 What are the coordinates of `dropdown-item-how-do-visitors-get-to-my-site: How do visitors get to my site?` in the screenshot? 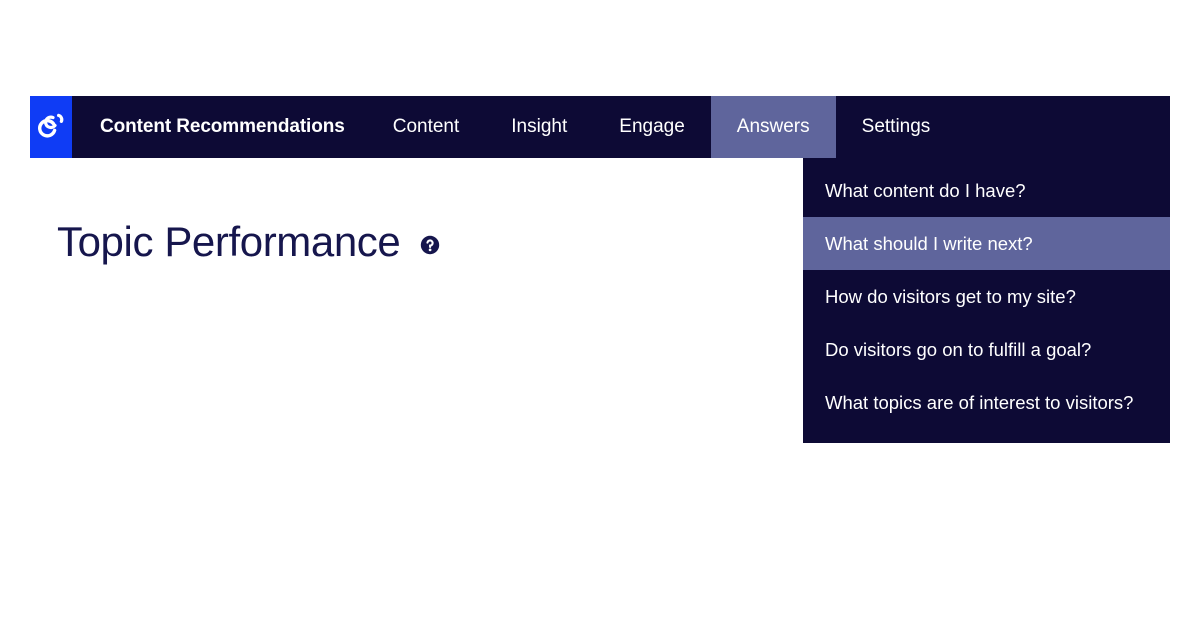 It's located at (986, 296).